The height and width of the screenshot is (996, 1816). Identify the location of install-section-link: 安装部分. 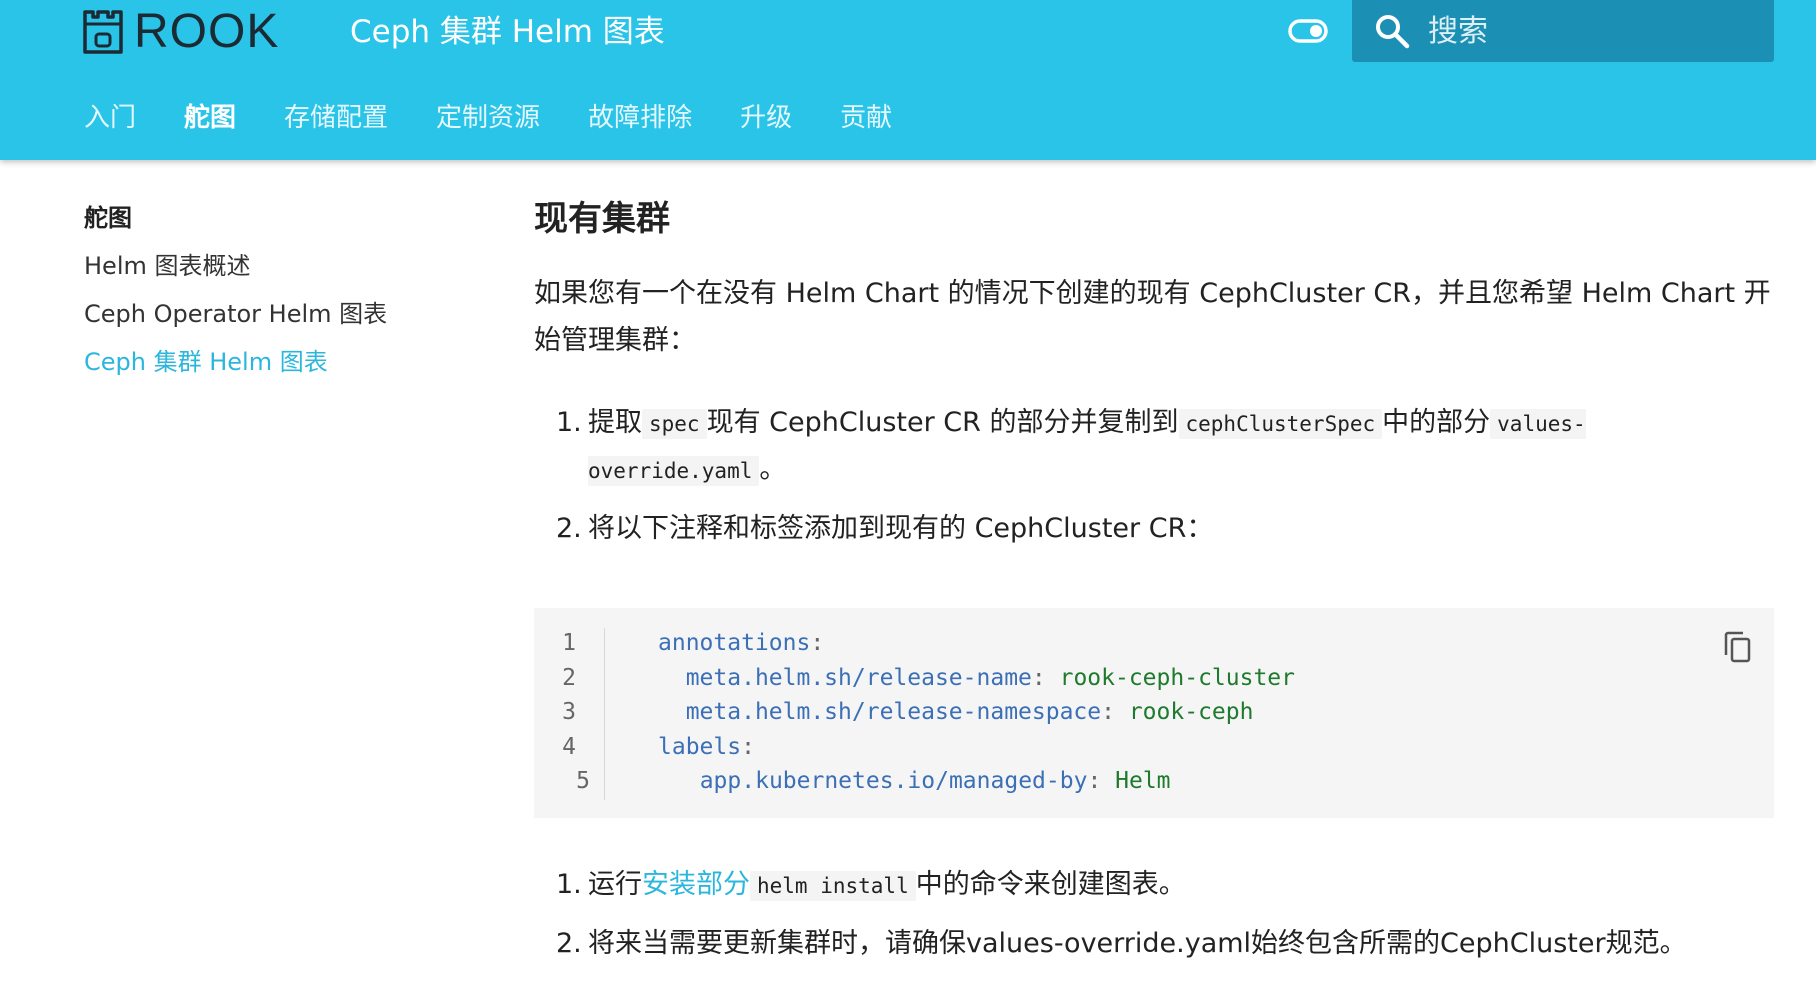
(696, 884).